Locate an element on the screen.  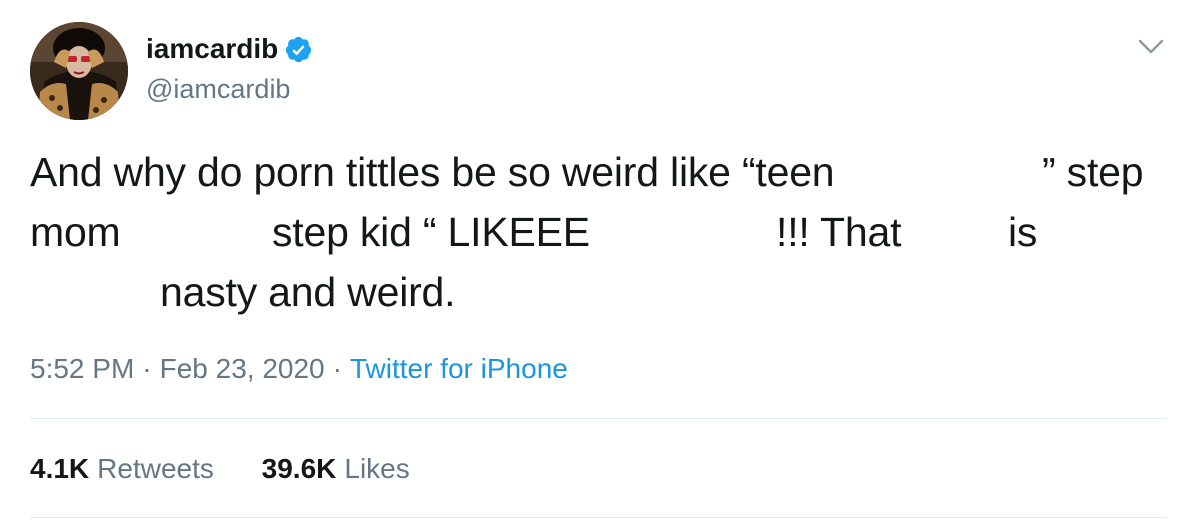
retweets-label: Retweets is located at coordinates (155, 468).